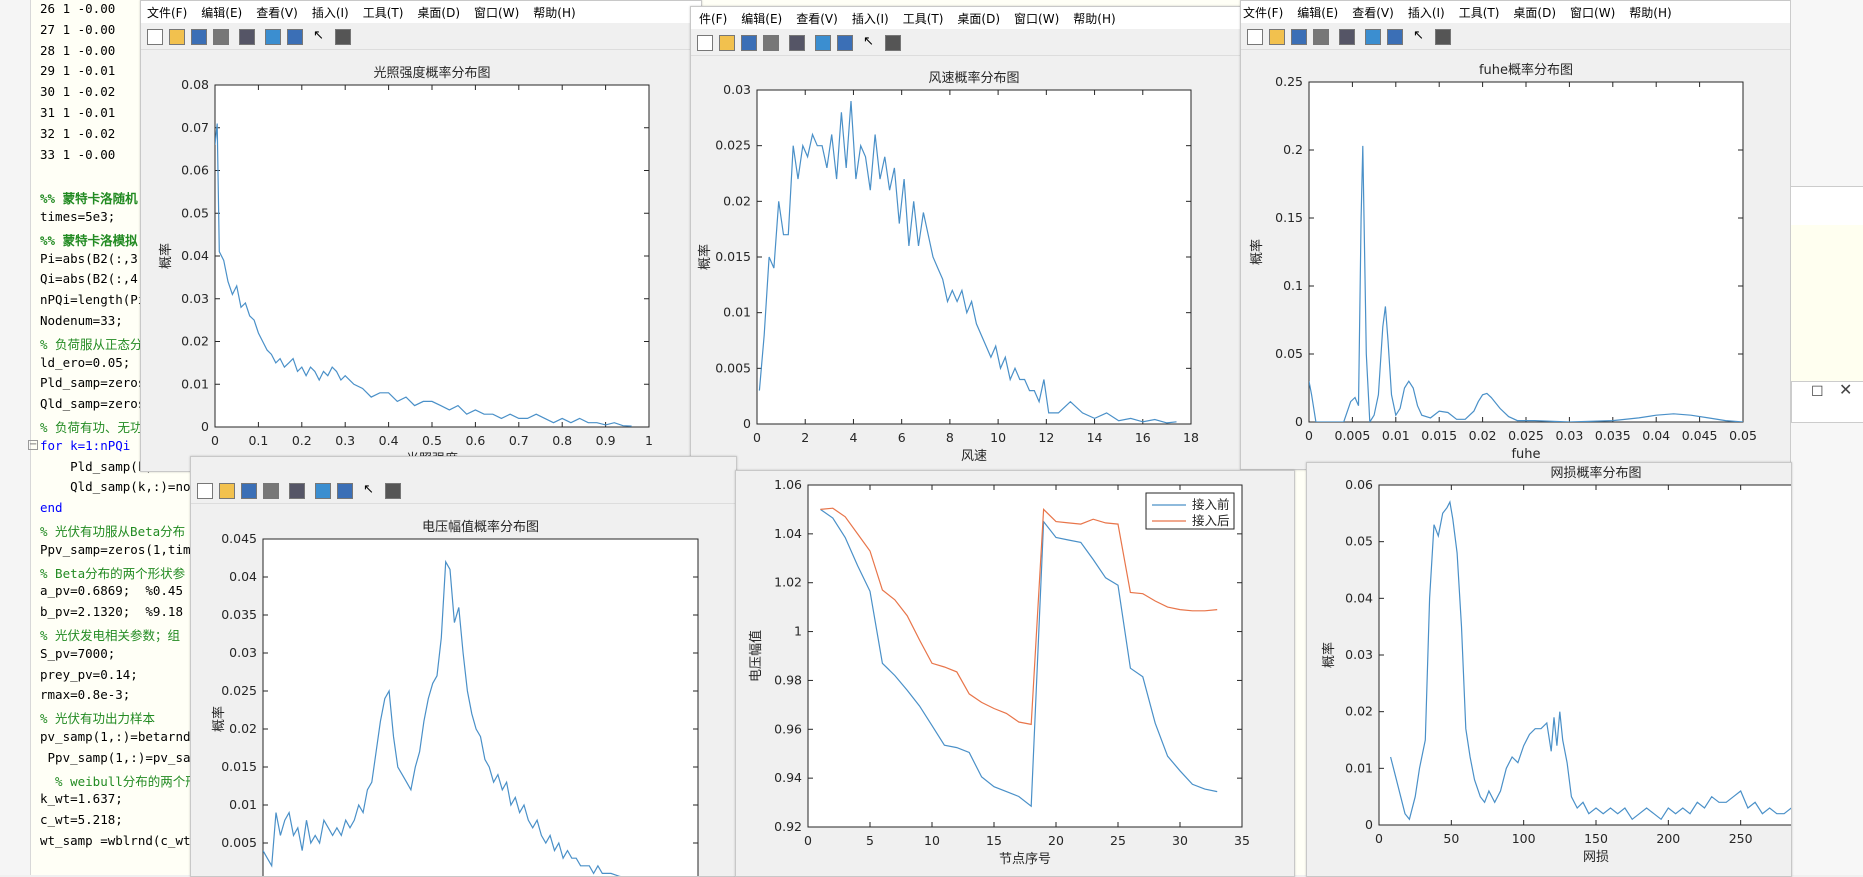 The image size is (1863, 877). What do you see at coordinates (96, 466) in the screenshot?
I see `code-line: Pld_samp(k,` at bounding box center [96, 466].